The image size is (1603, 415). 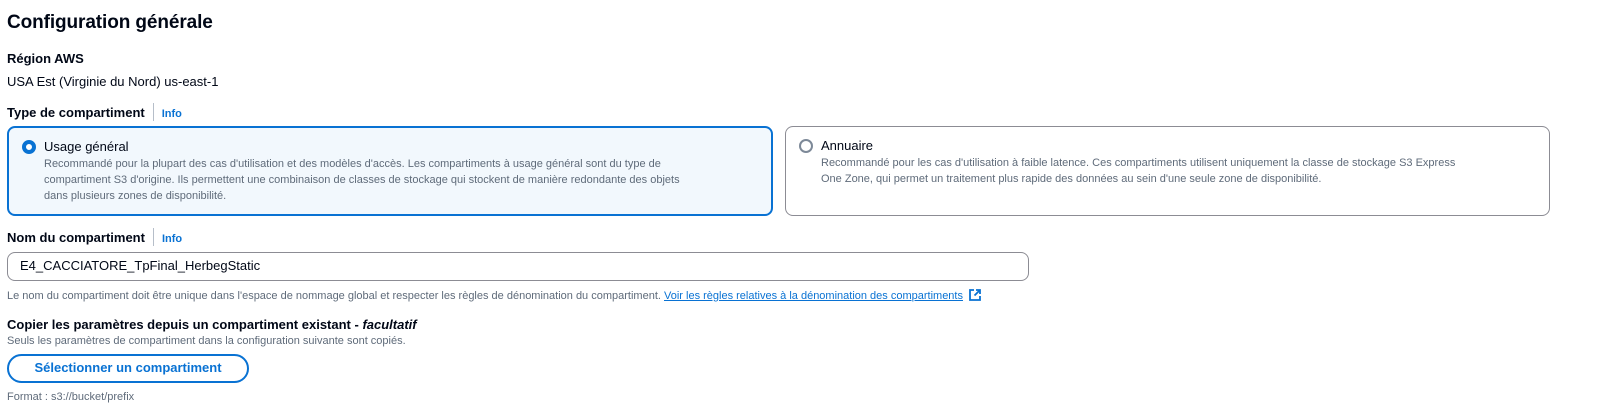 I want to click on bucket-name-label: Nom du compartiment, so click(x=76, y=238).